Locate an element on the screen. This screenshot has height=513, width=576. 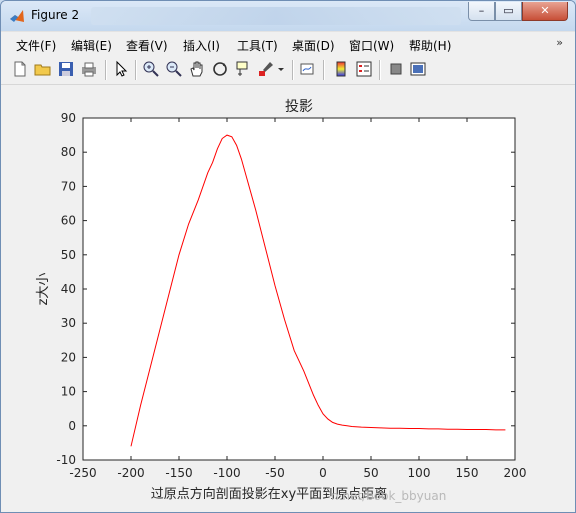
pan-icon is located at coordinates (197, 69).